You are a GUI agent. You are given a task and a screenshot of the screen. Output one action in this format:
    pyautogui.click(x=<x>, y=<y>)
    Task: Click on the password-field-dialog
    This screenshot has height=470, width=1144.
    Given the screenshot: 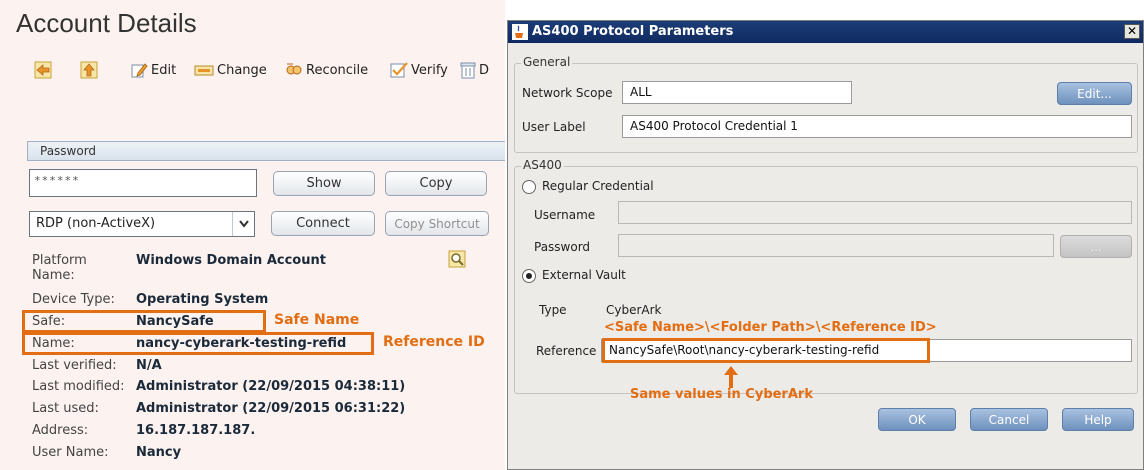 What is the action you would take?
    pyautogui.click(x=836, y=245)
    